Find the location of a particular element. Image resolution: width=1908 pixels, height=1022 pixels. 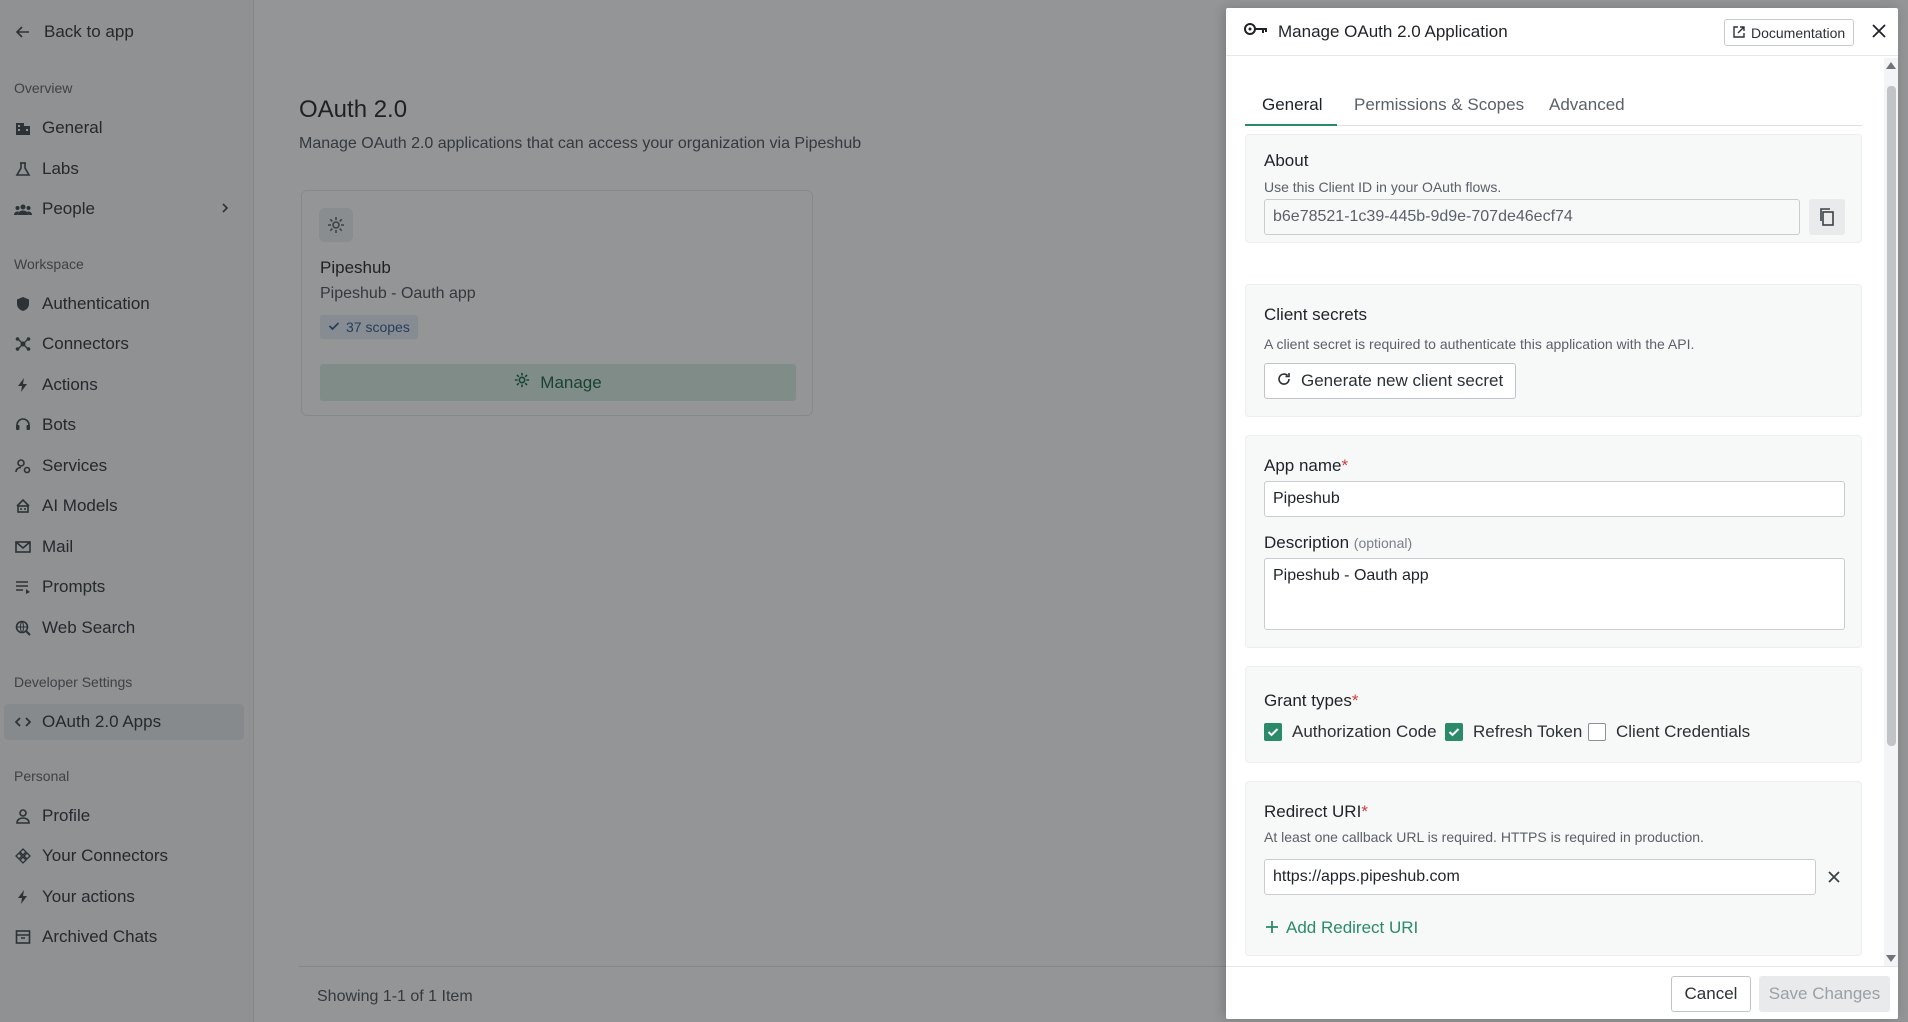

documentation-label: Documentation is located at coordinates (1798, 32).